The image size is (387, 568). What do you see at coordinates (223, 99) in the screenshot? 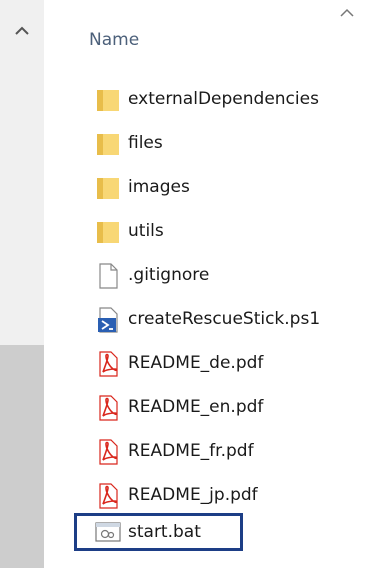
I see `file-name: externalDependencies` at bounding box center [223, 99].